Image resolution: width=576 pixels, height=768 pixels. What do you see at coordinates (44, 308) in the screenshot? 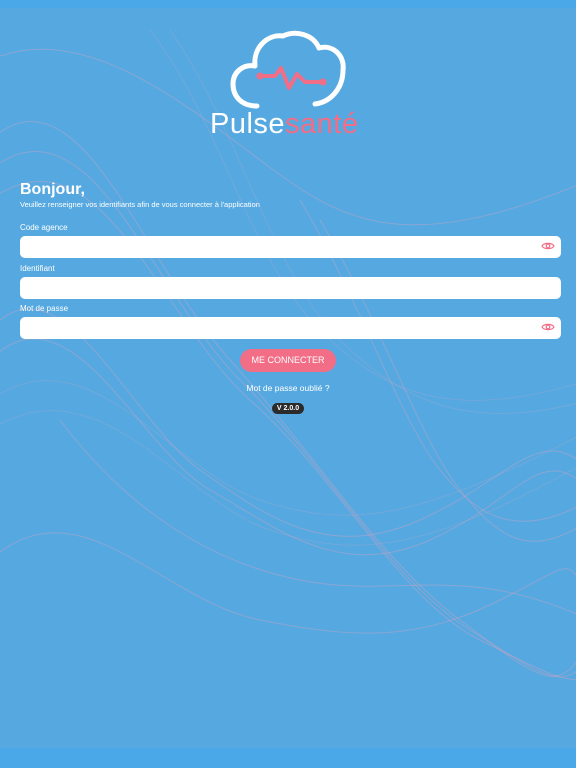
I see `password-label: Mot de passe` at bounding box center [44, 308].